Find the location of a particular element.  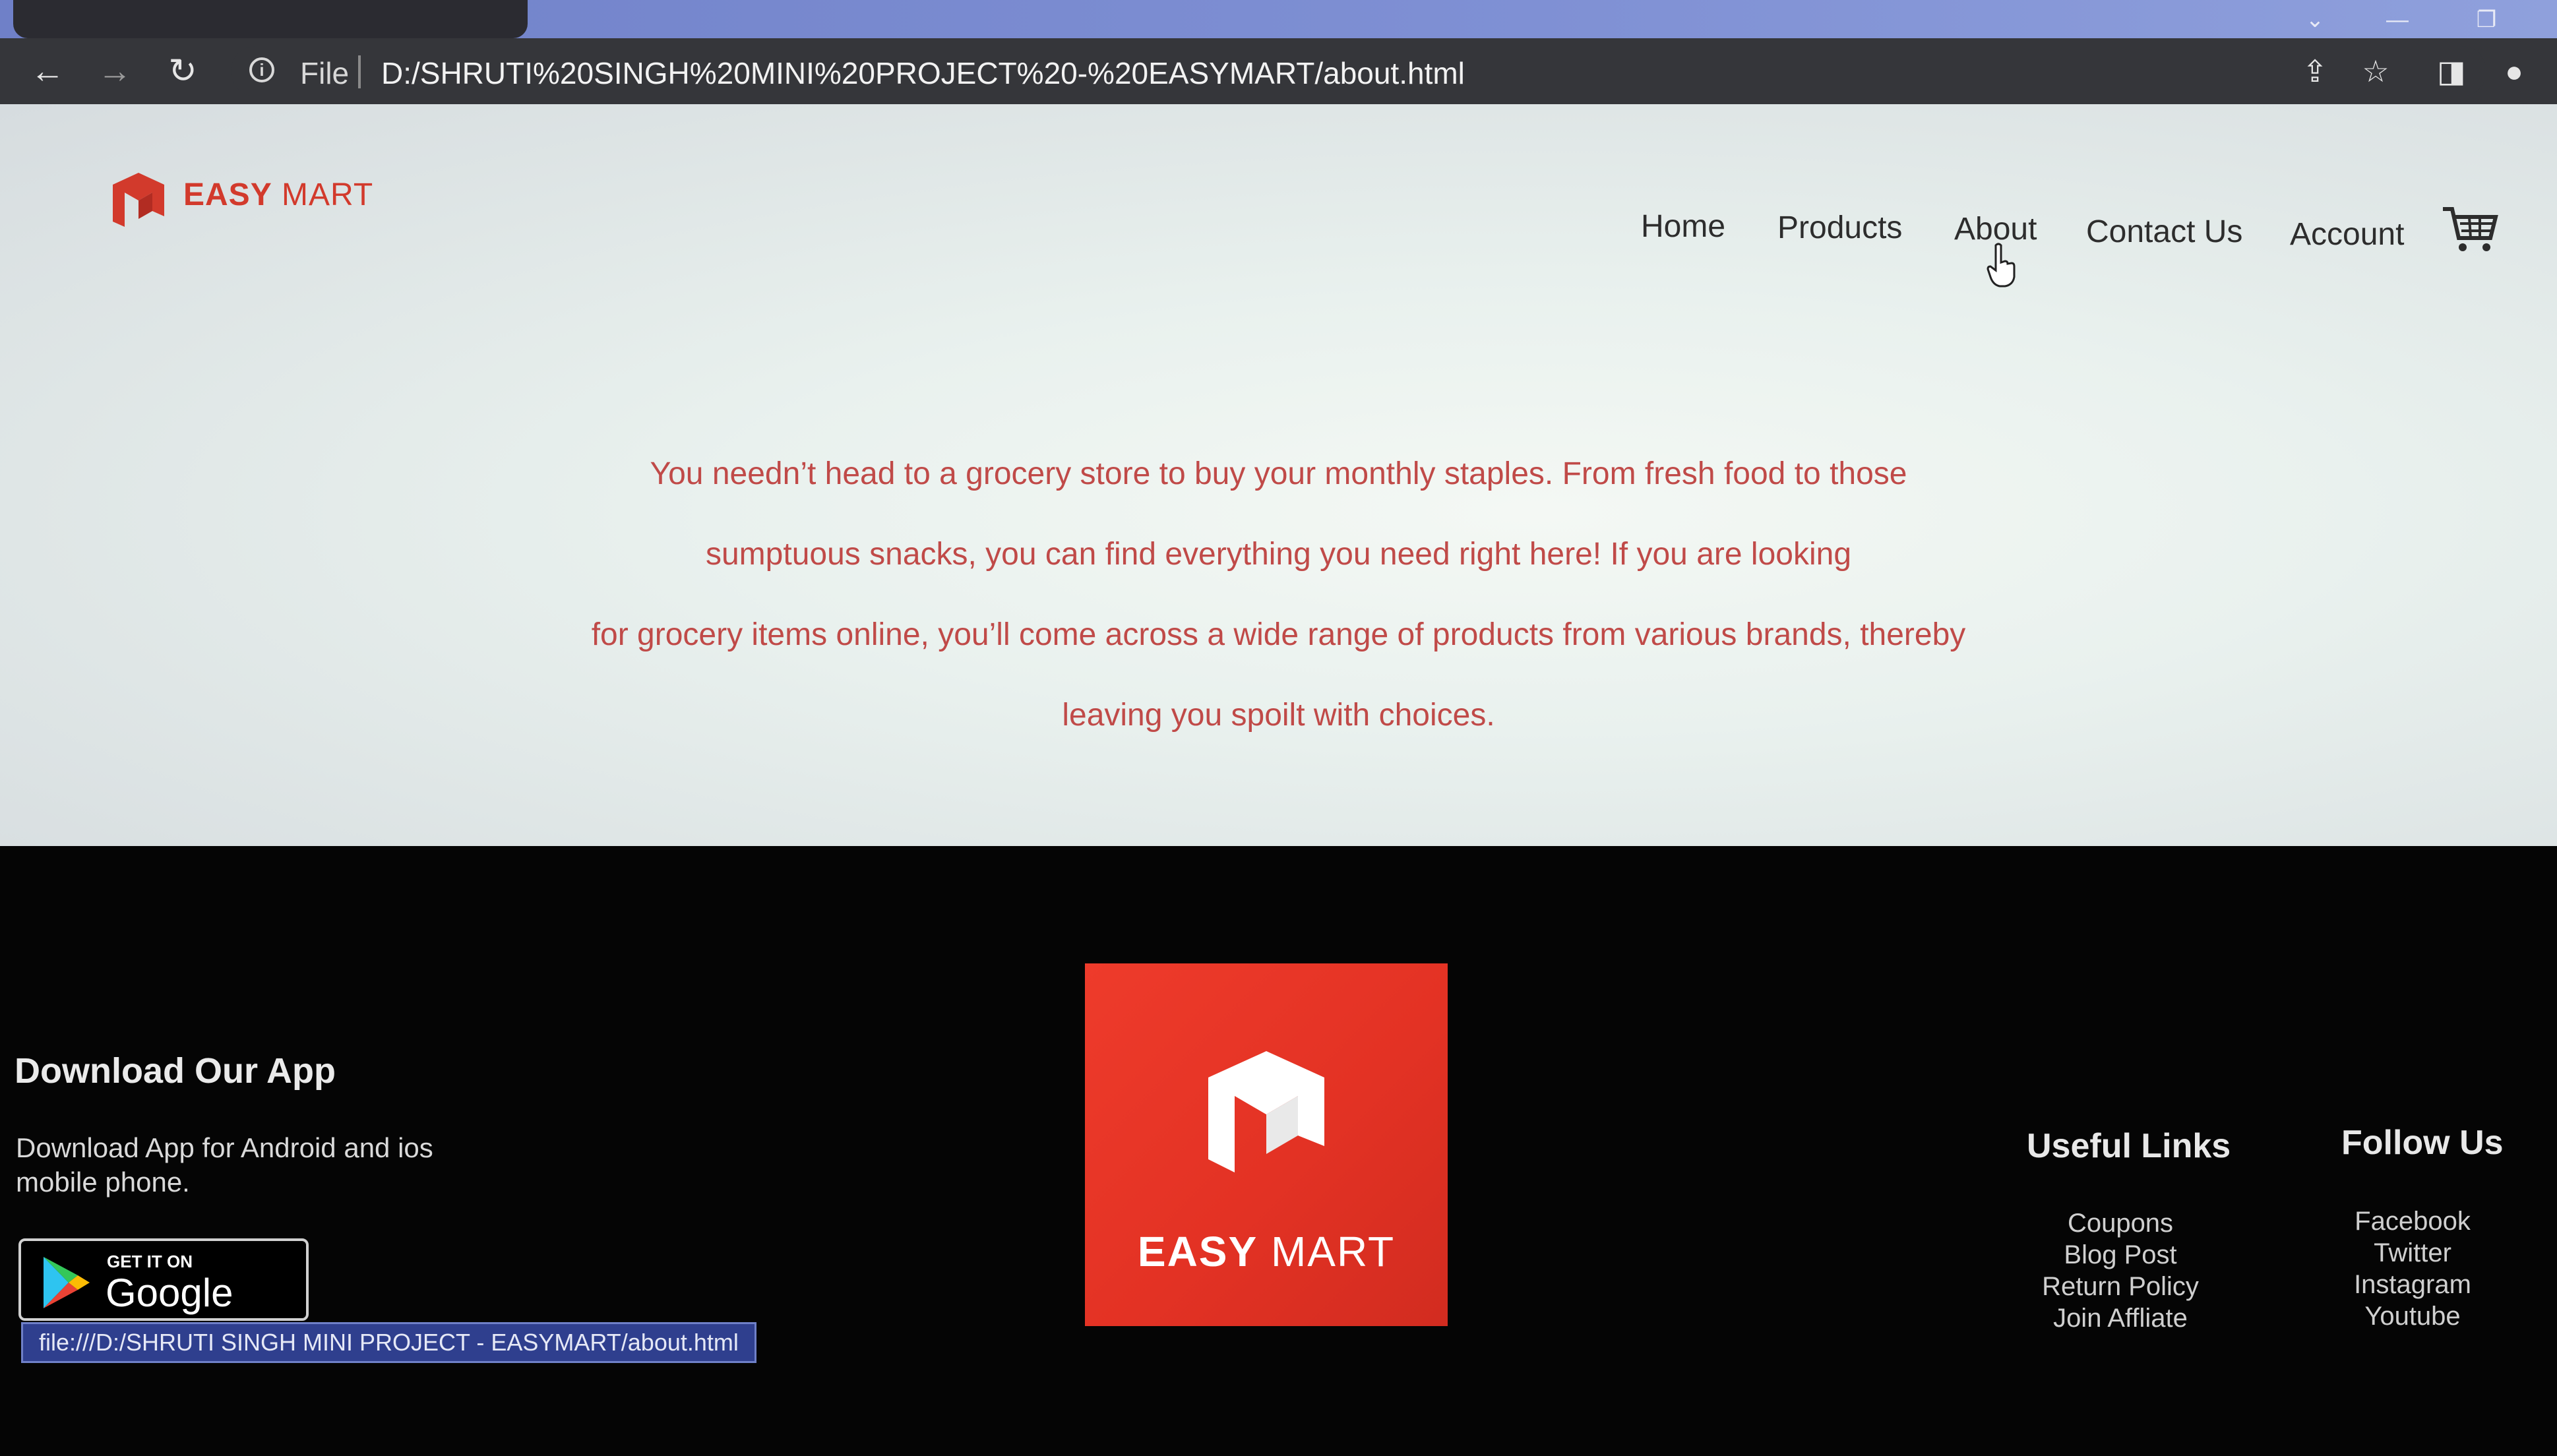

reload-icon: ↻ is located at coordinates (183, 71).